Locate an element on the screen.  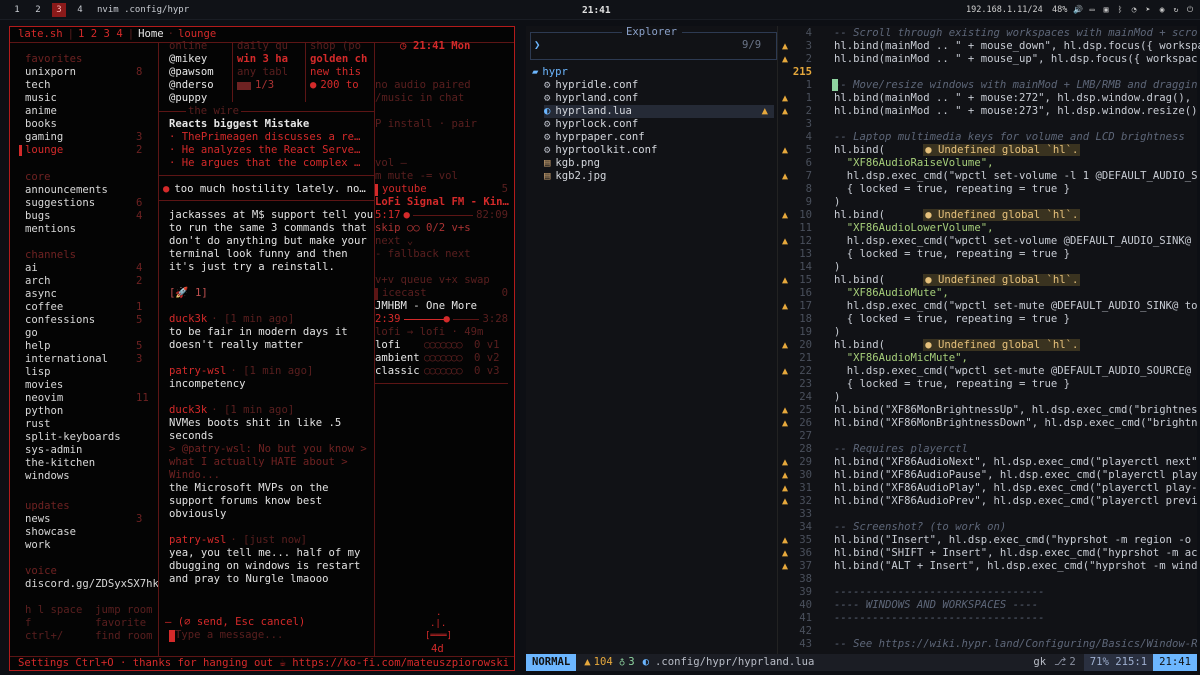
wire-title: Reacts biggest Mistake is located at coordinates (239, 124).